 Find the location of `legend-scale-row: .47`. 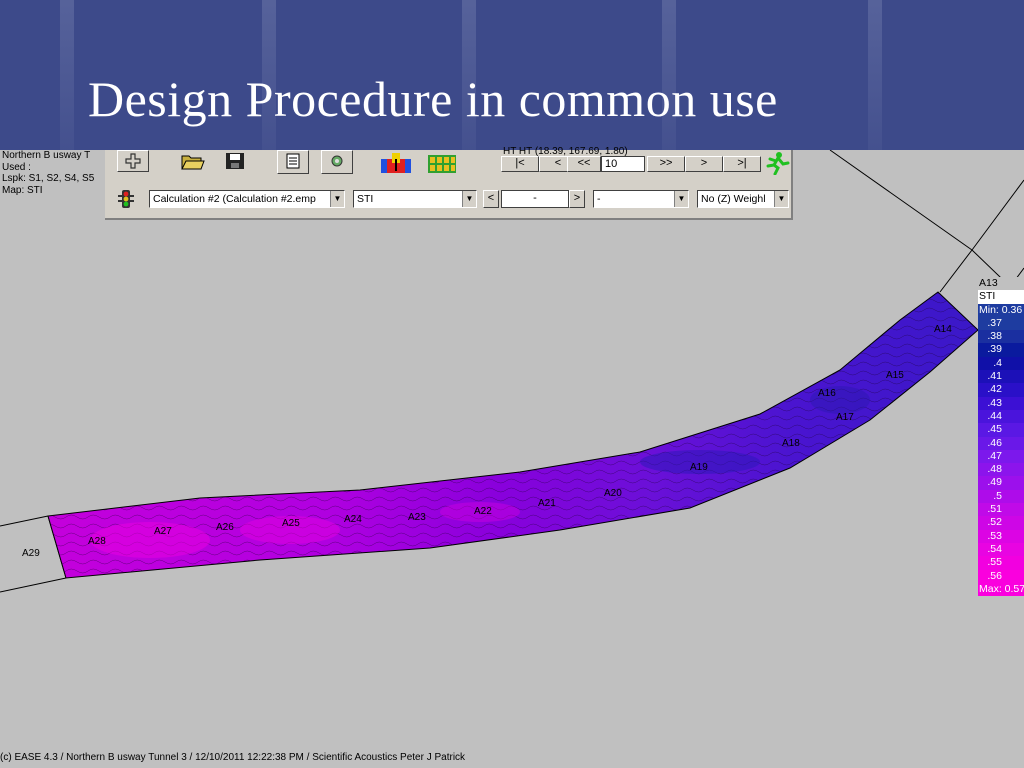

legend-scale-row: .47 is located at coordinates (1001, 456).